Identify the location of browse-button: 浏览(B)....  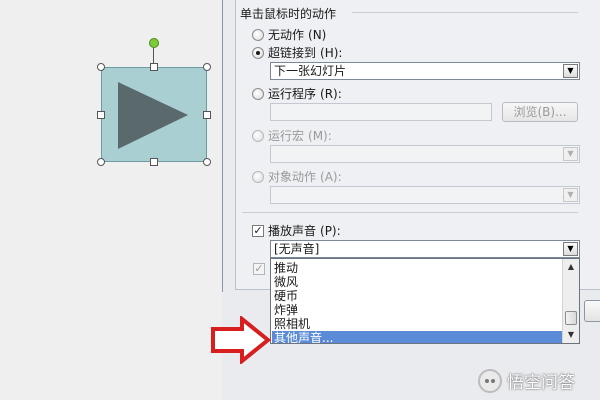
(540, 112).